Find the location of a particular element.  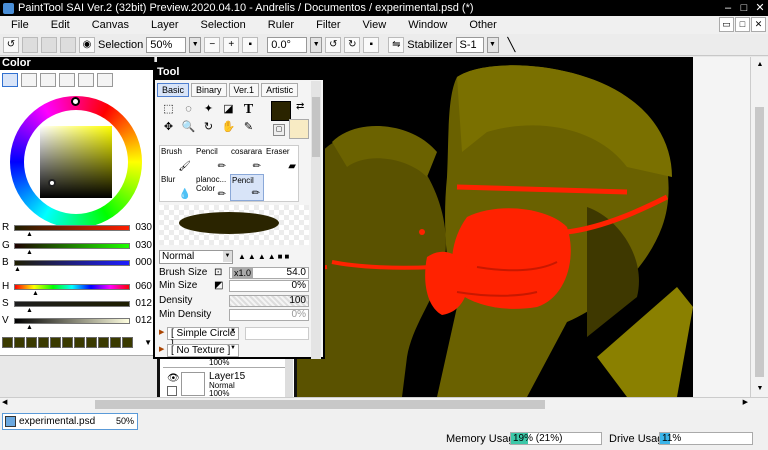

tab-artistic: Artistic is located at coordinates (280, 90).